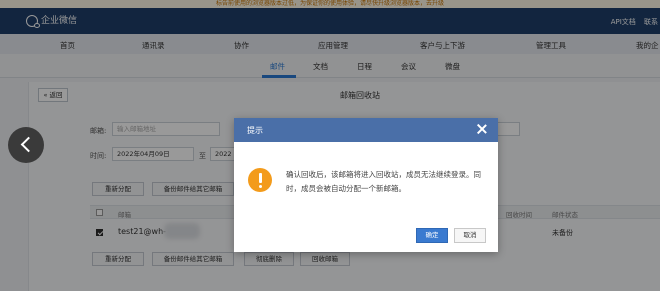 This screenshot has height=291, width=660. I want to click on chevron-left-icon, so click(26, 145).